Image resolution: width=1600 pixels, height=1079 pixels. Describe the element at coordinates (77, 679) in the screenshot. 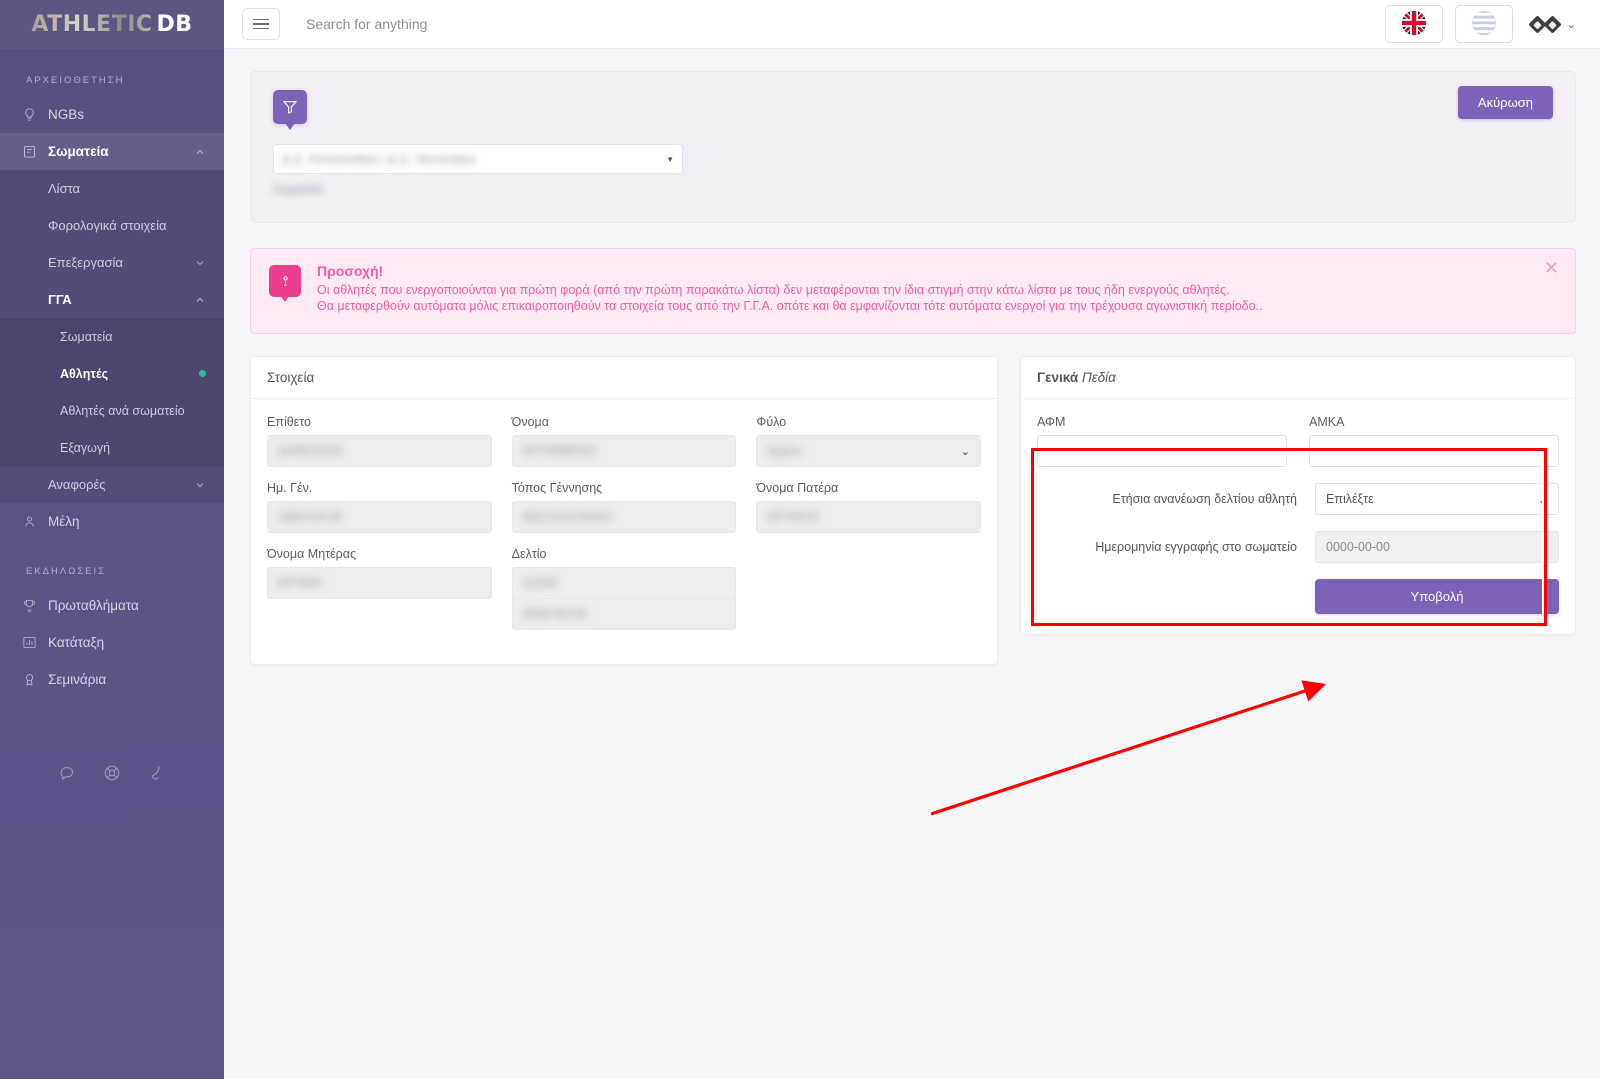

I see `sidebar-item-label: Σεμινάρια` at that location.